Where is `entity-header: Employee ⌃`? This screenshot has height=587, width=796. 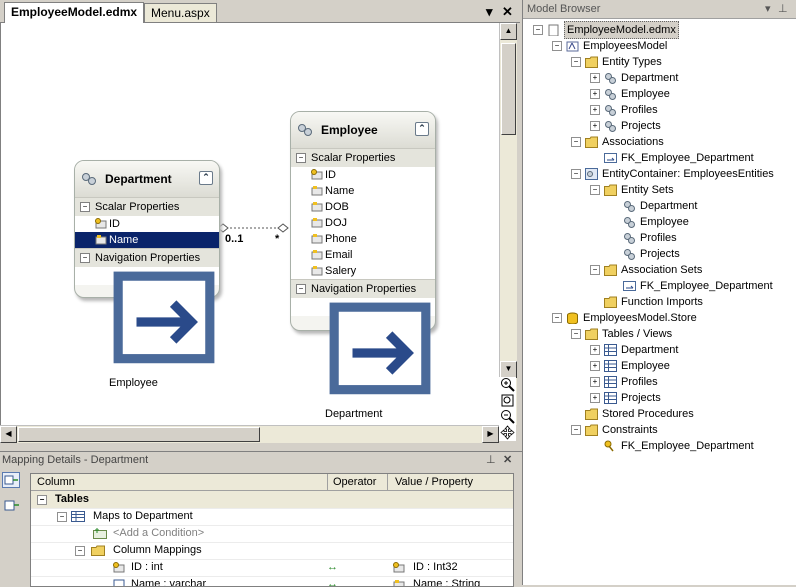
entity-header: Employee ⌃ is located at coordinates (363, 130).